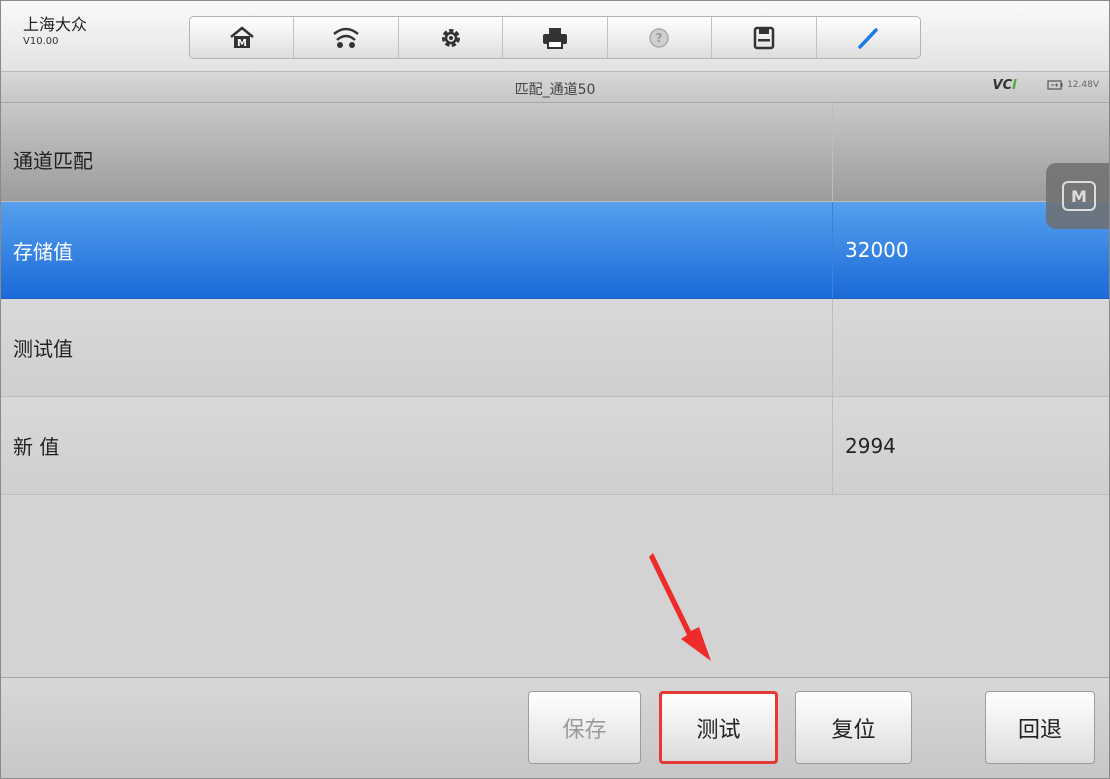  I want to click on battery-status: 12.48V, so click(1073, 85).